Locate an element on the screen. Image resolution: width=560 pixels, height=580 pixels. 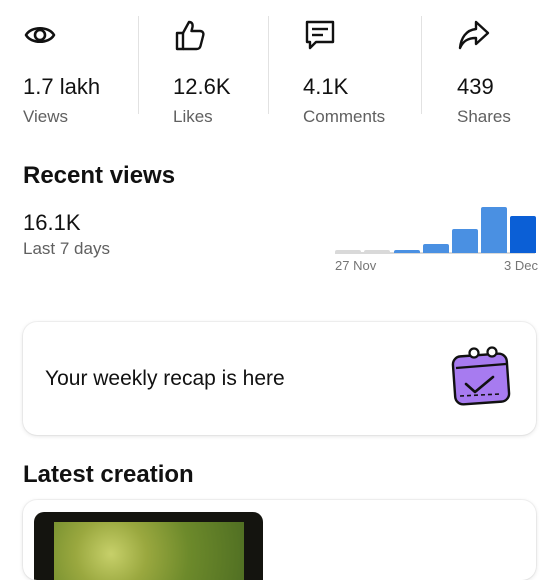
likes-count: 12.6K is located at coordinates (202, 86).